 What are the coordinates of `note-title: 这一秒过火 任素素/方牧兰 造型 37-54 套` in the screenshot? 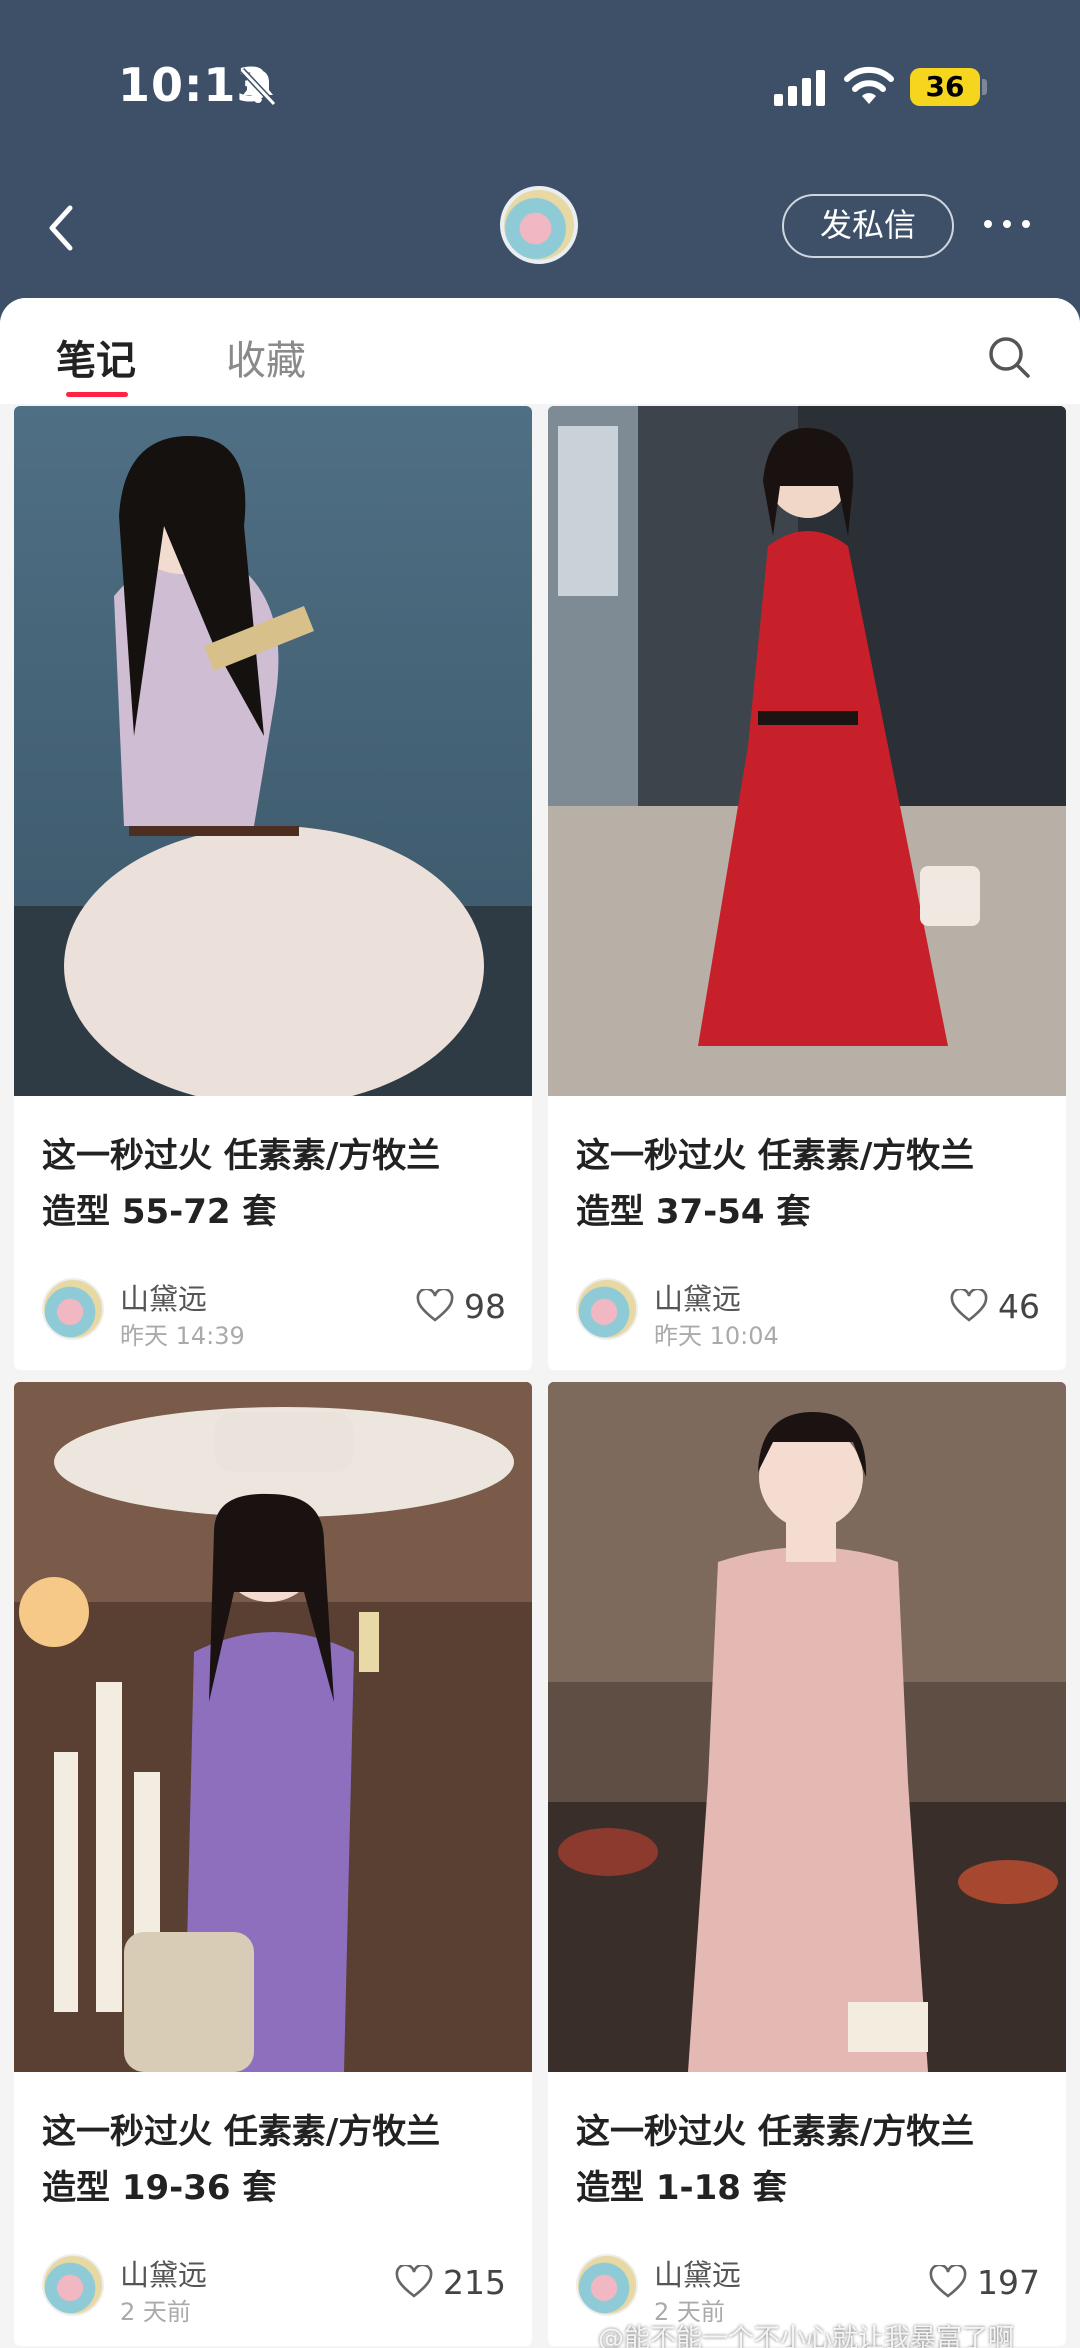 It's located at (811, 1184).